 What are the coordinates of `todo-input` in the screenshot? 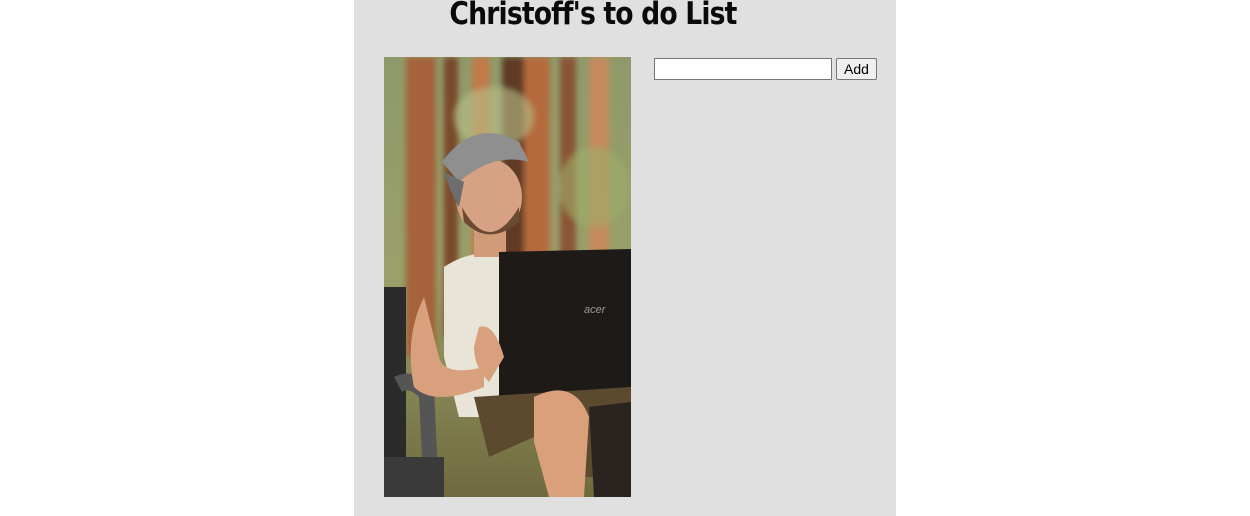 It's located at (743, 69).